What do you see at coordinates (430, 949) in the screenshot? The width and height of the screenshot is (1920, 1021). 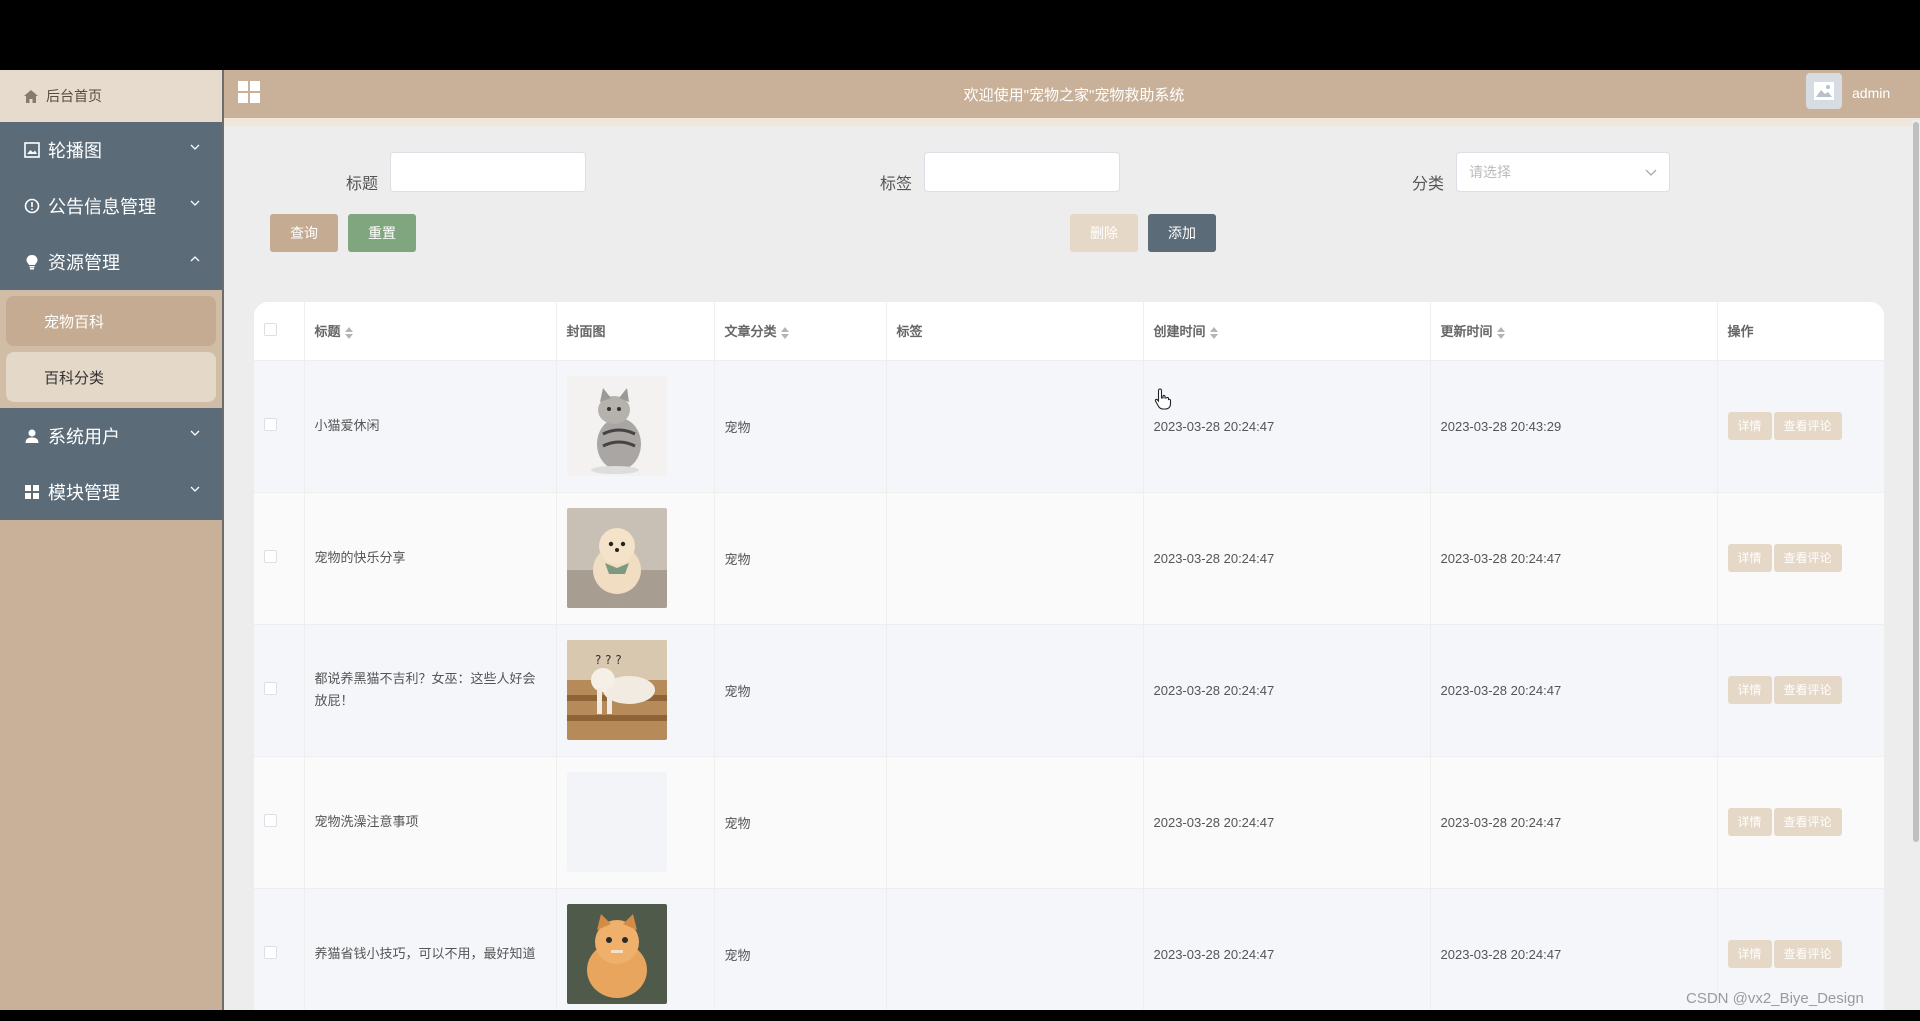 I see `row-title: 养猫省钱小技巧，可以不用，最好知道` at bounding box center [430, 949].